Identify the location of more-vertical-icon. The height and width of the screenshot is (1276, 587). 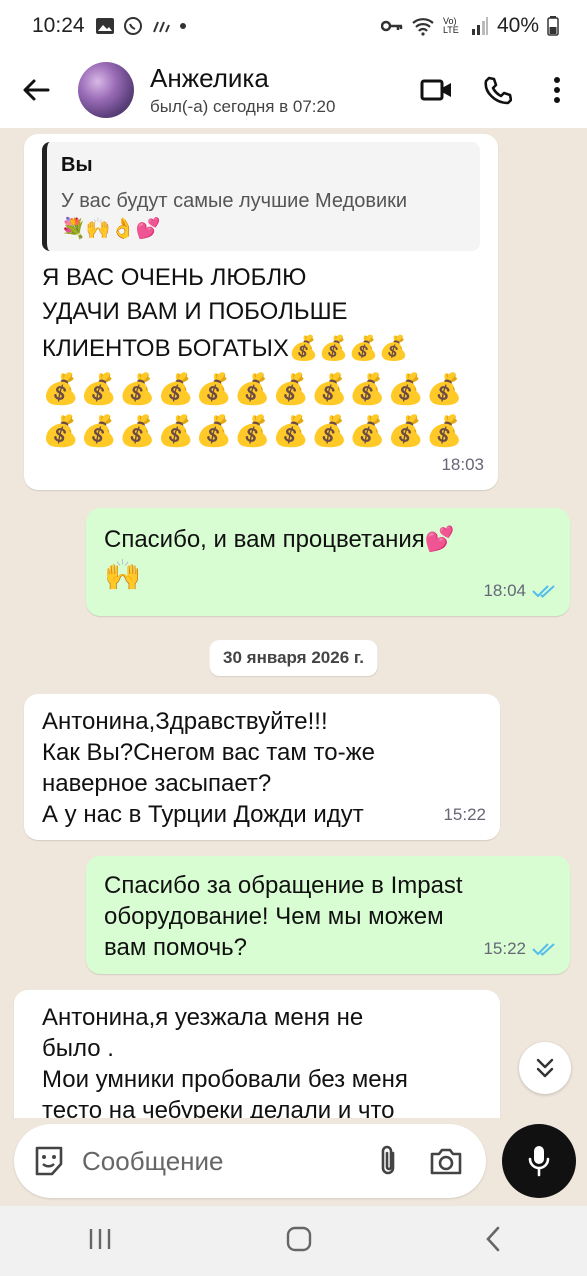
(557, 90).